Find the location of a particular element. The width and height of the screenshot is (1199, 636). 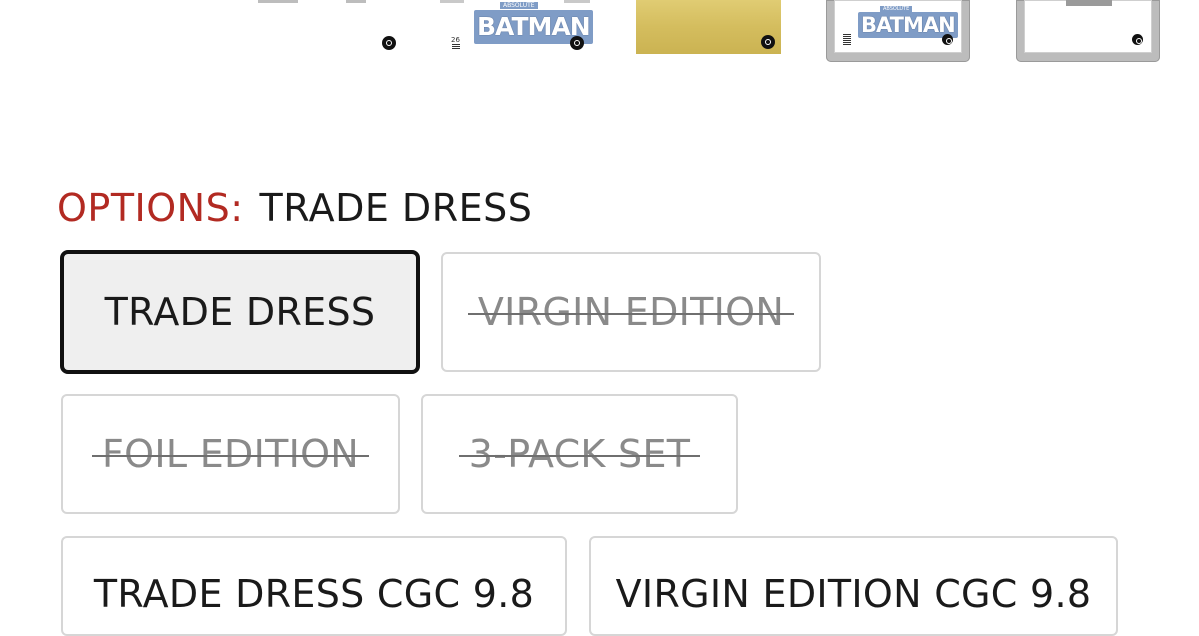

option-label: 3-PACK SET is located at coordinates (579, 454).